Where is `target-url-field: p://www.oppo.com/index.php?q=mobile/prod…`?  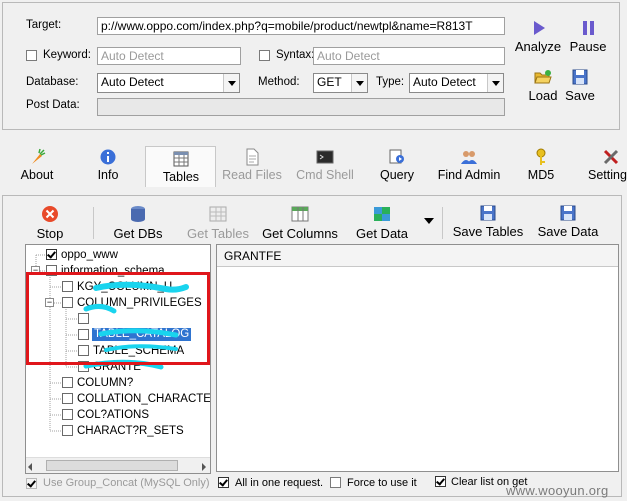
target-url-field: p://www.oppo.com/index.php?q=mobile/prod… is located at coordinates (301, 26).